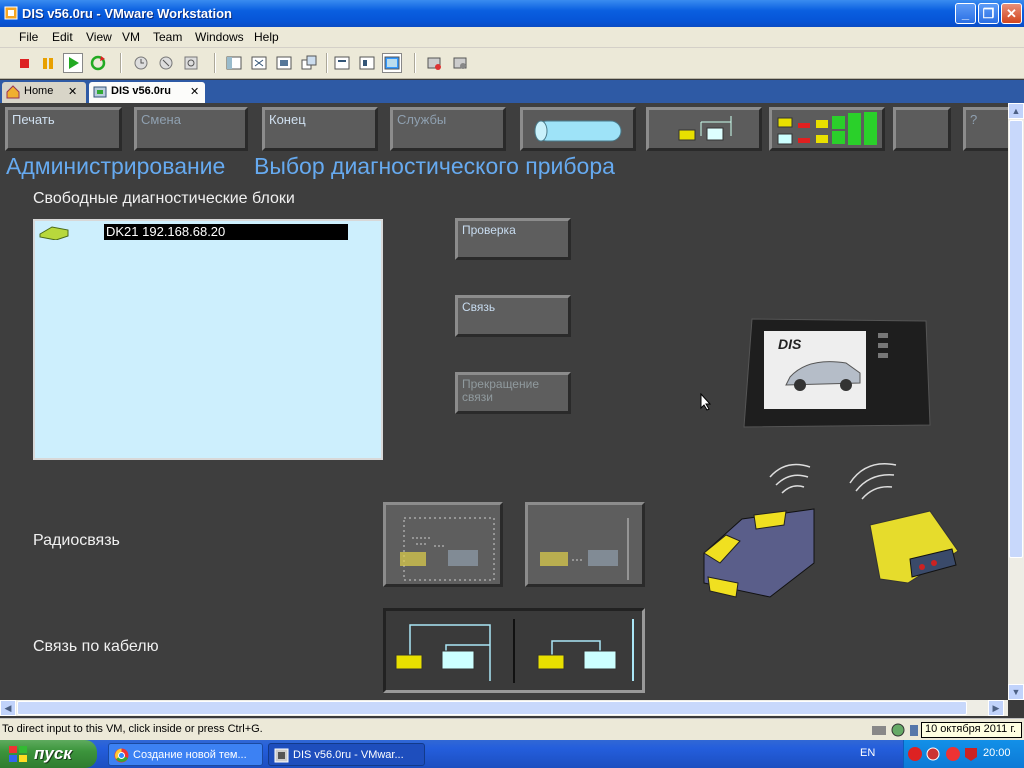  I want to click on tab-home: Home ✕, so click(44, 92).